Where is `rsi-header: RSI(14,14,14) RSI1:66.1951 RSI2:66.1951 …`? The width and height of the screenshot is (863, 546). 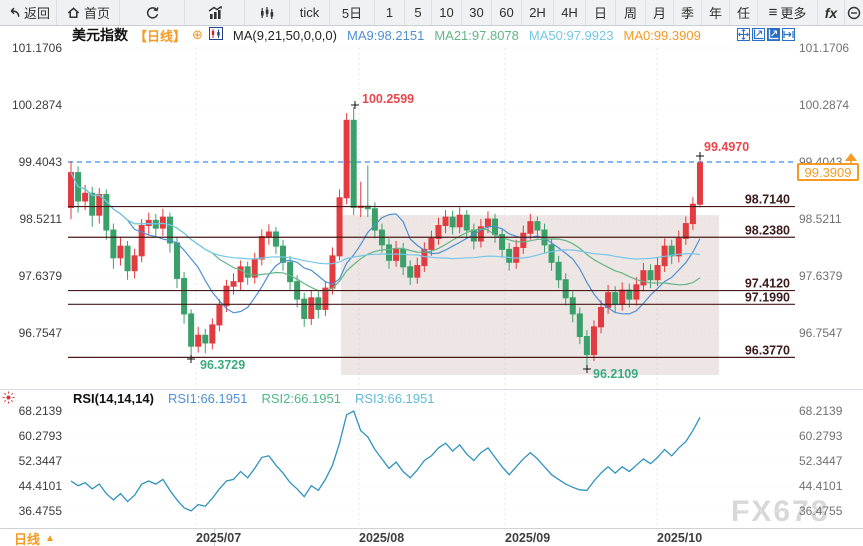 rsi-header: RSI(14,14,14) RSI1:66.1951 RSI2:66.1951 … is located at coordinates (253, 398).